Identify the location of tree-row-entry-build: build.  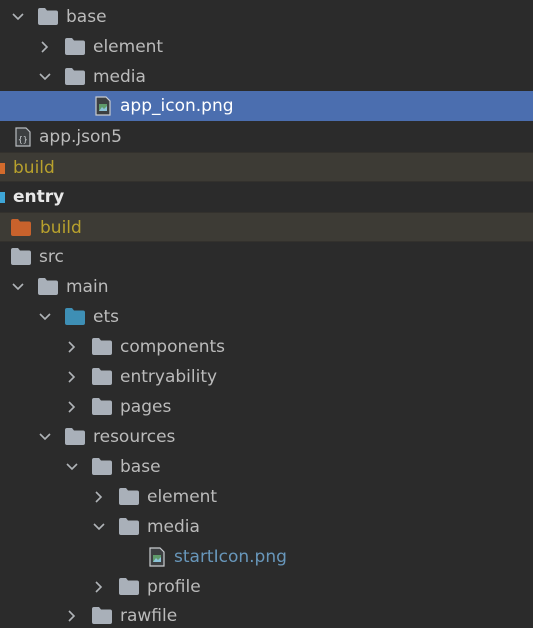
(266, 227).